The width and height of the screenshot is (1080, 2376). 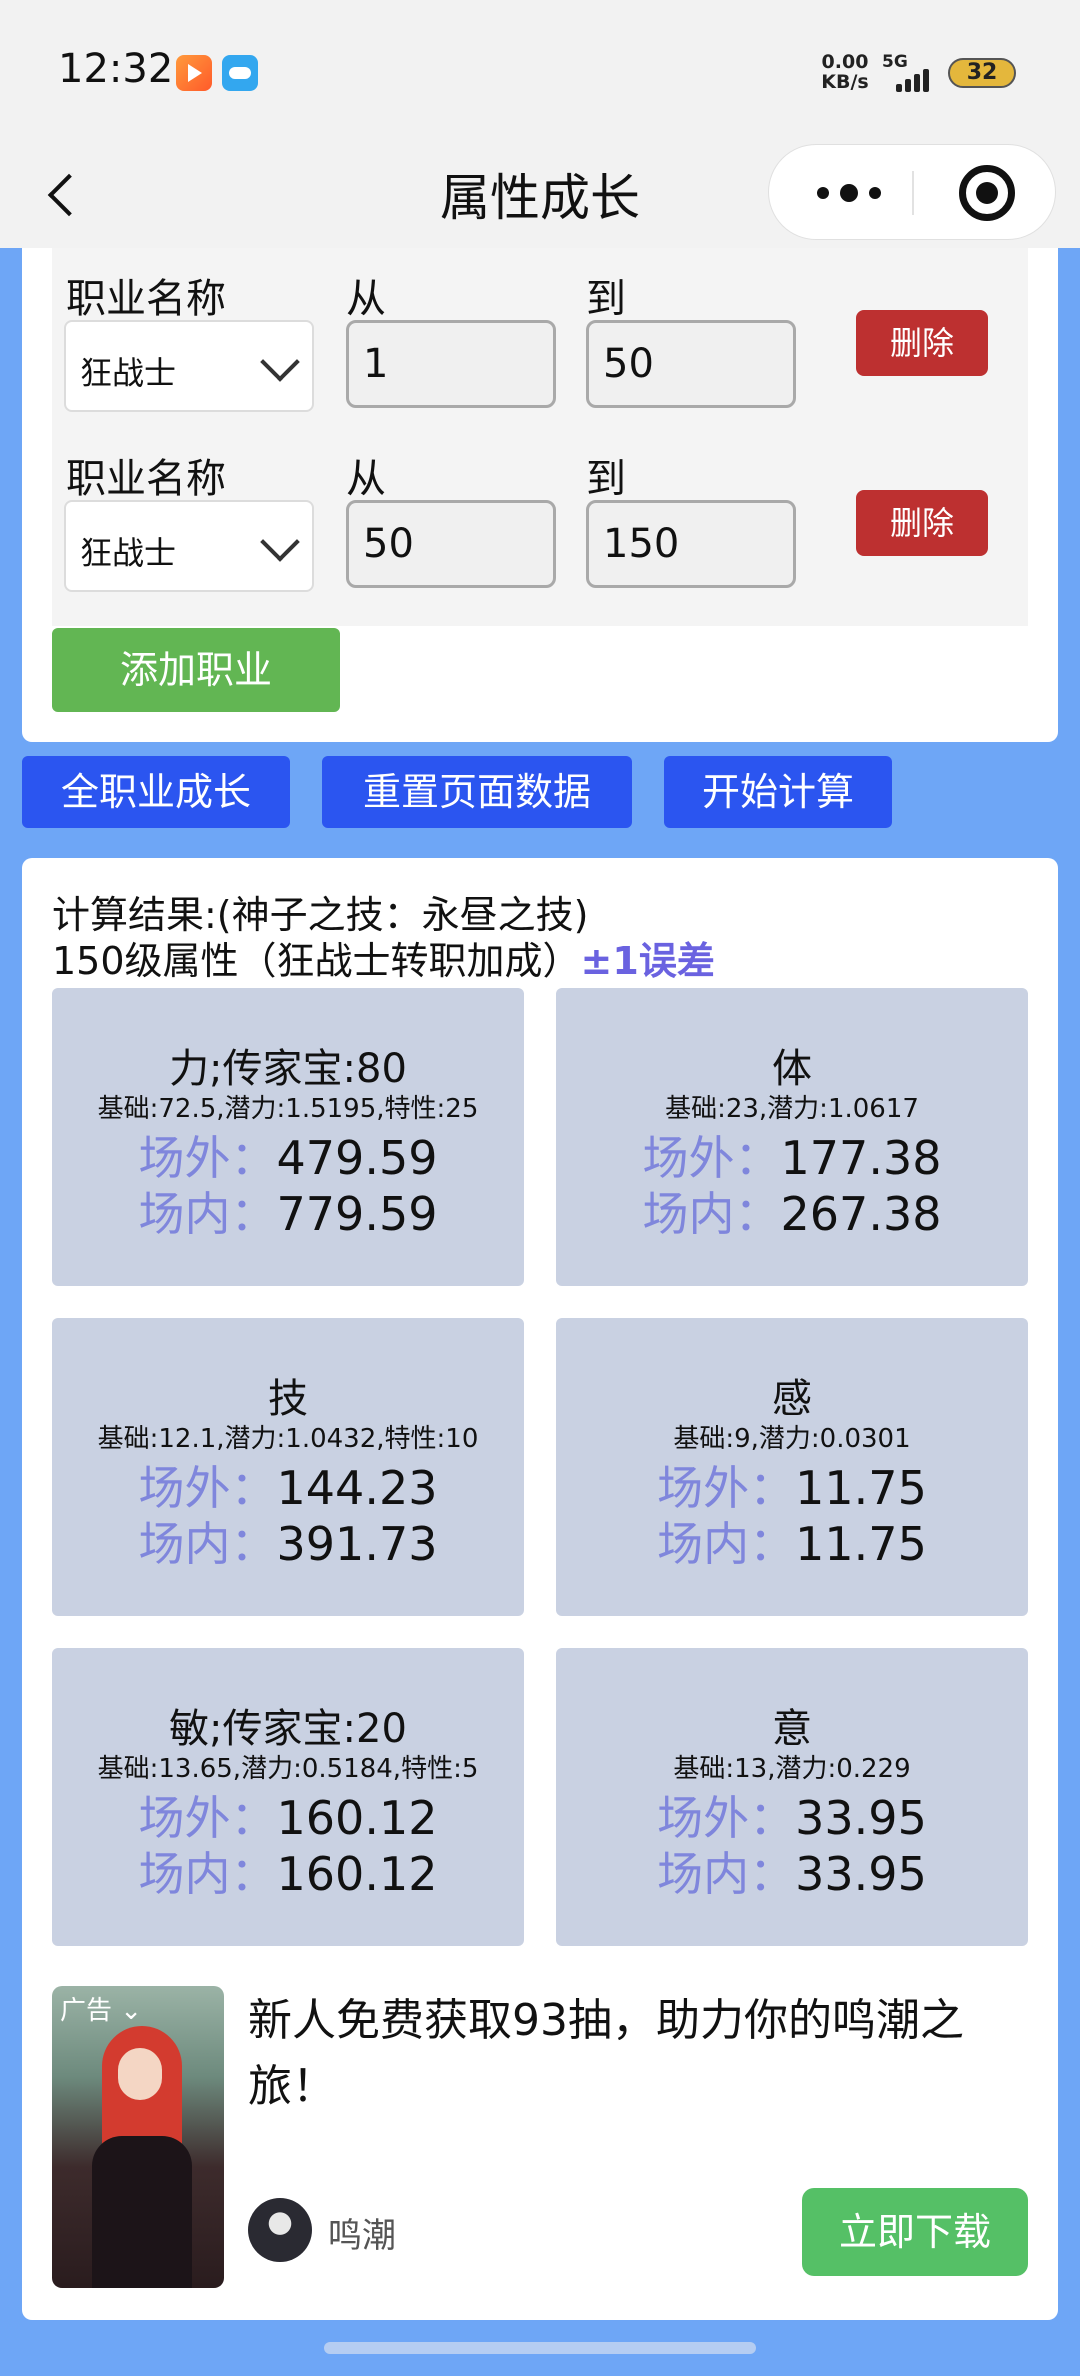 I want to click on video-app-icon, so click(x=194, y=73).